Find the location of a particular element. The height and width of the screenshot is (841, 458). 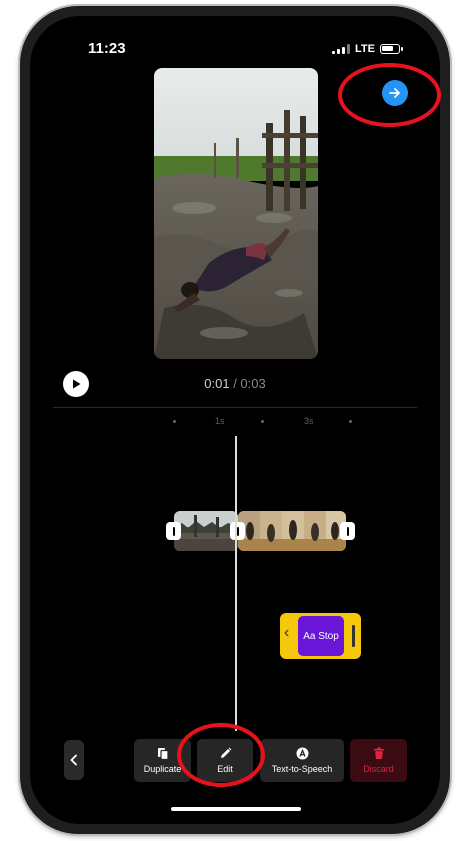

signal-icon is located at coordinates (341, 49).